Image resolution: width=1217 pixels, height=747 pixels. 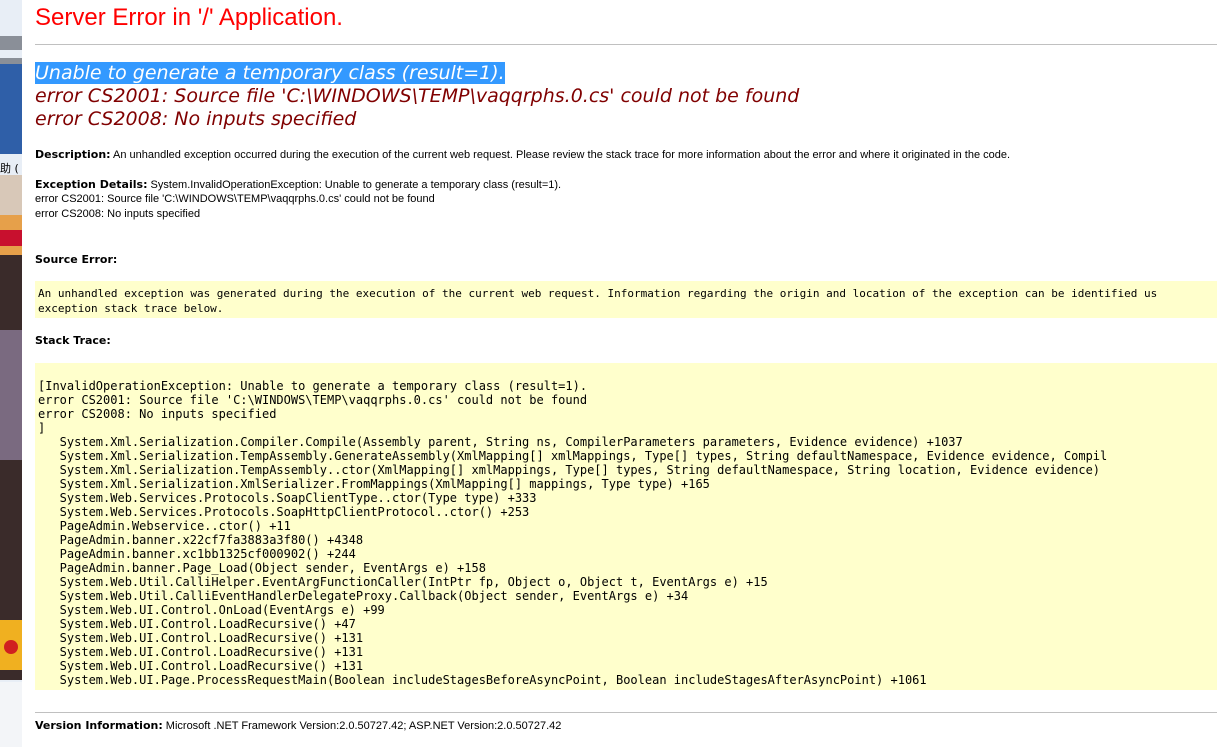 I want to click on background-window-text: 助 (, so click(x=9, y=168).